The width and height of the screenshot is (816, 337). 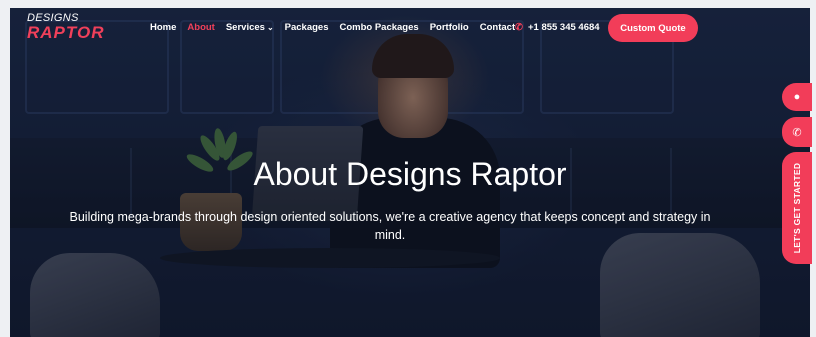 What do you see at coordinates (653, 28) in the screenshot?
I see `custom-quote-button: Custom Quote` at bounding box center [653, 28].